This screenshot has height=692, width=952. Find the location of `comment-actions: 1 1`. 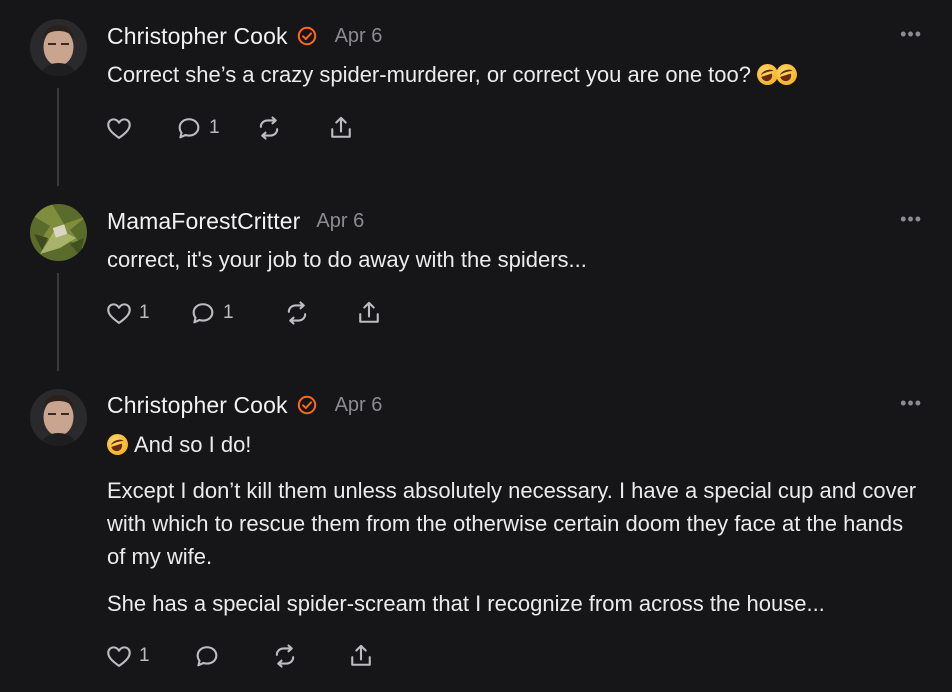

comment-actions: 1 1 is located at coordinates (244, 313).